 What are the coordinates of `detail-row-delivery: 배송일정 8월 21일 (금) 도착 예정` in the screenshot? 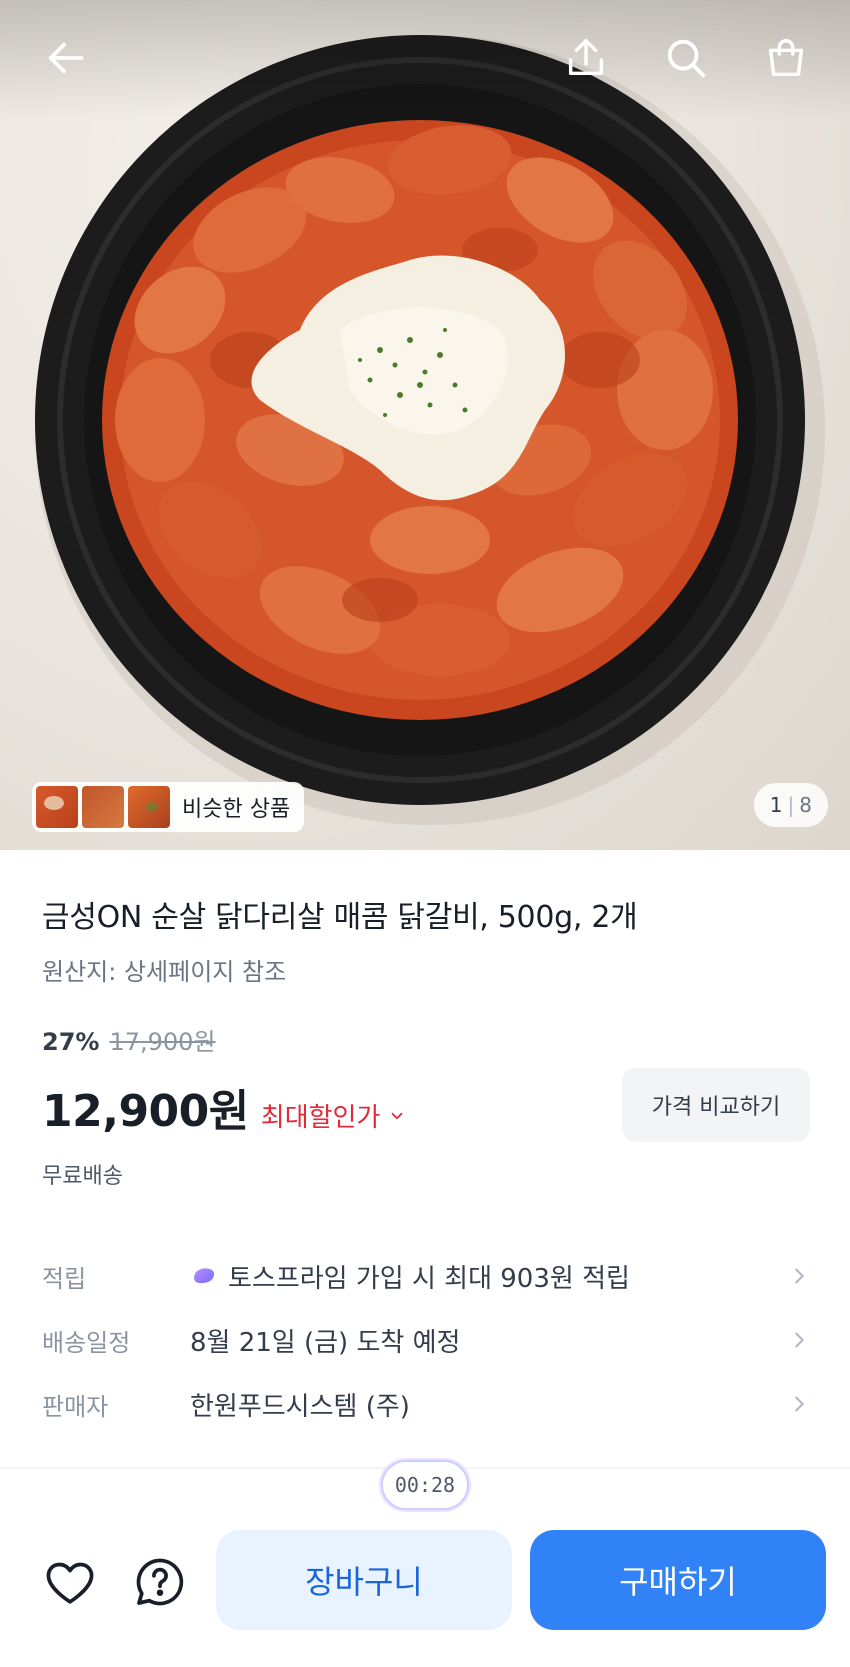 It's located at (426, 1340).